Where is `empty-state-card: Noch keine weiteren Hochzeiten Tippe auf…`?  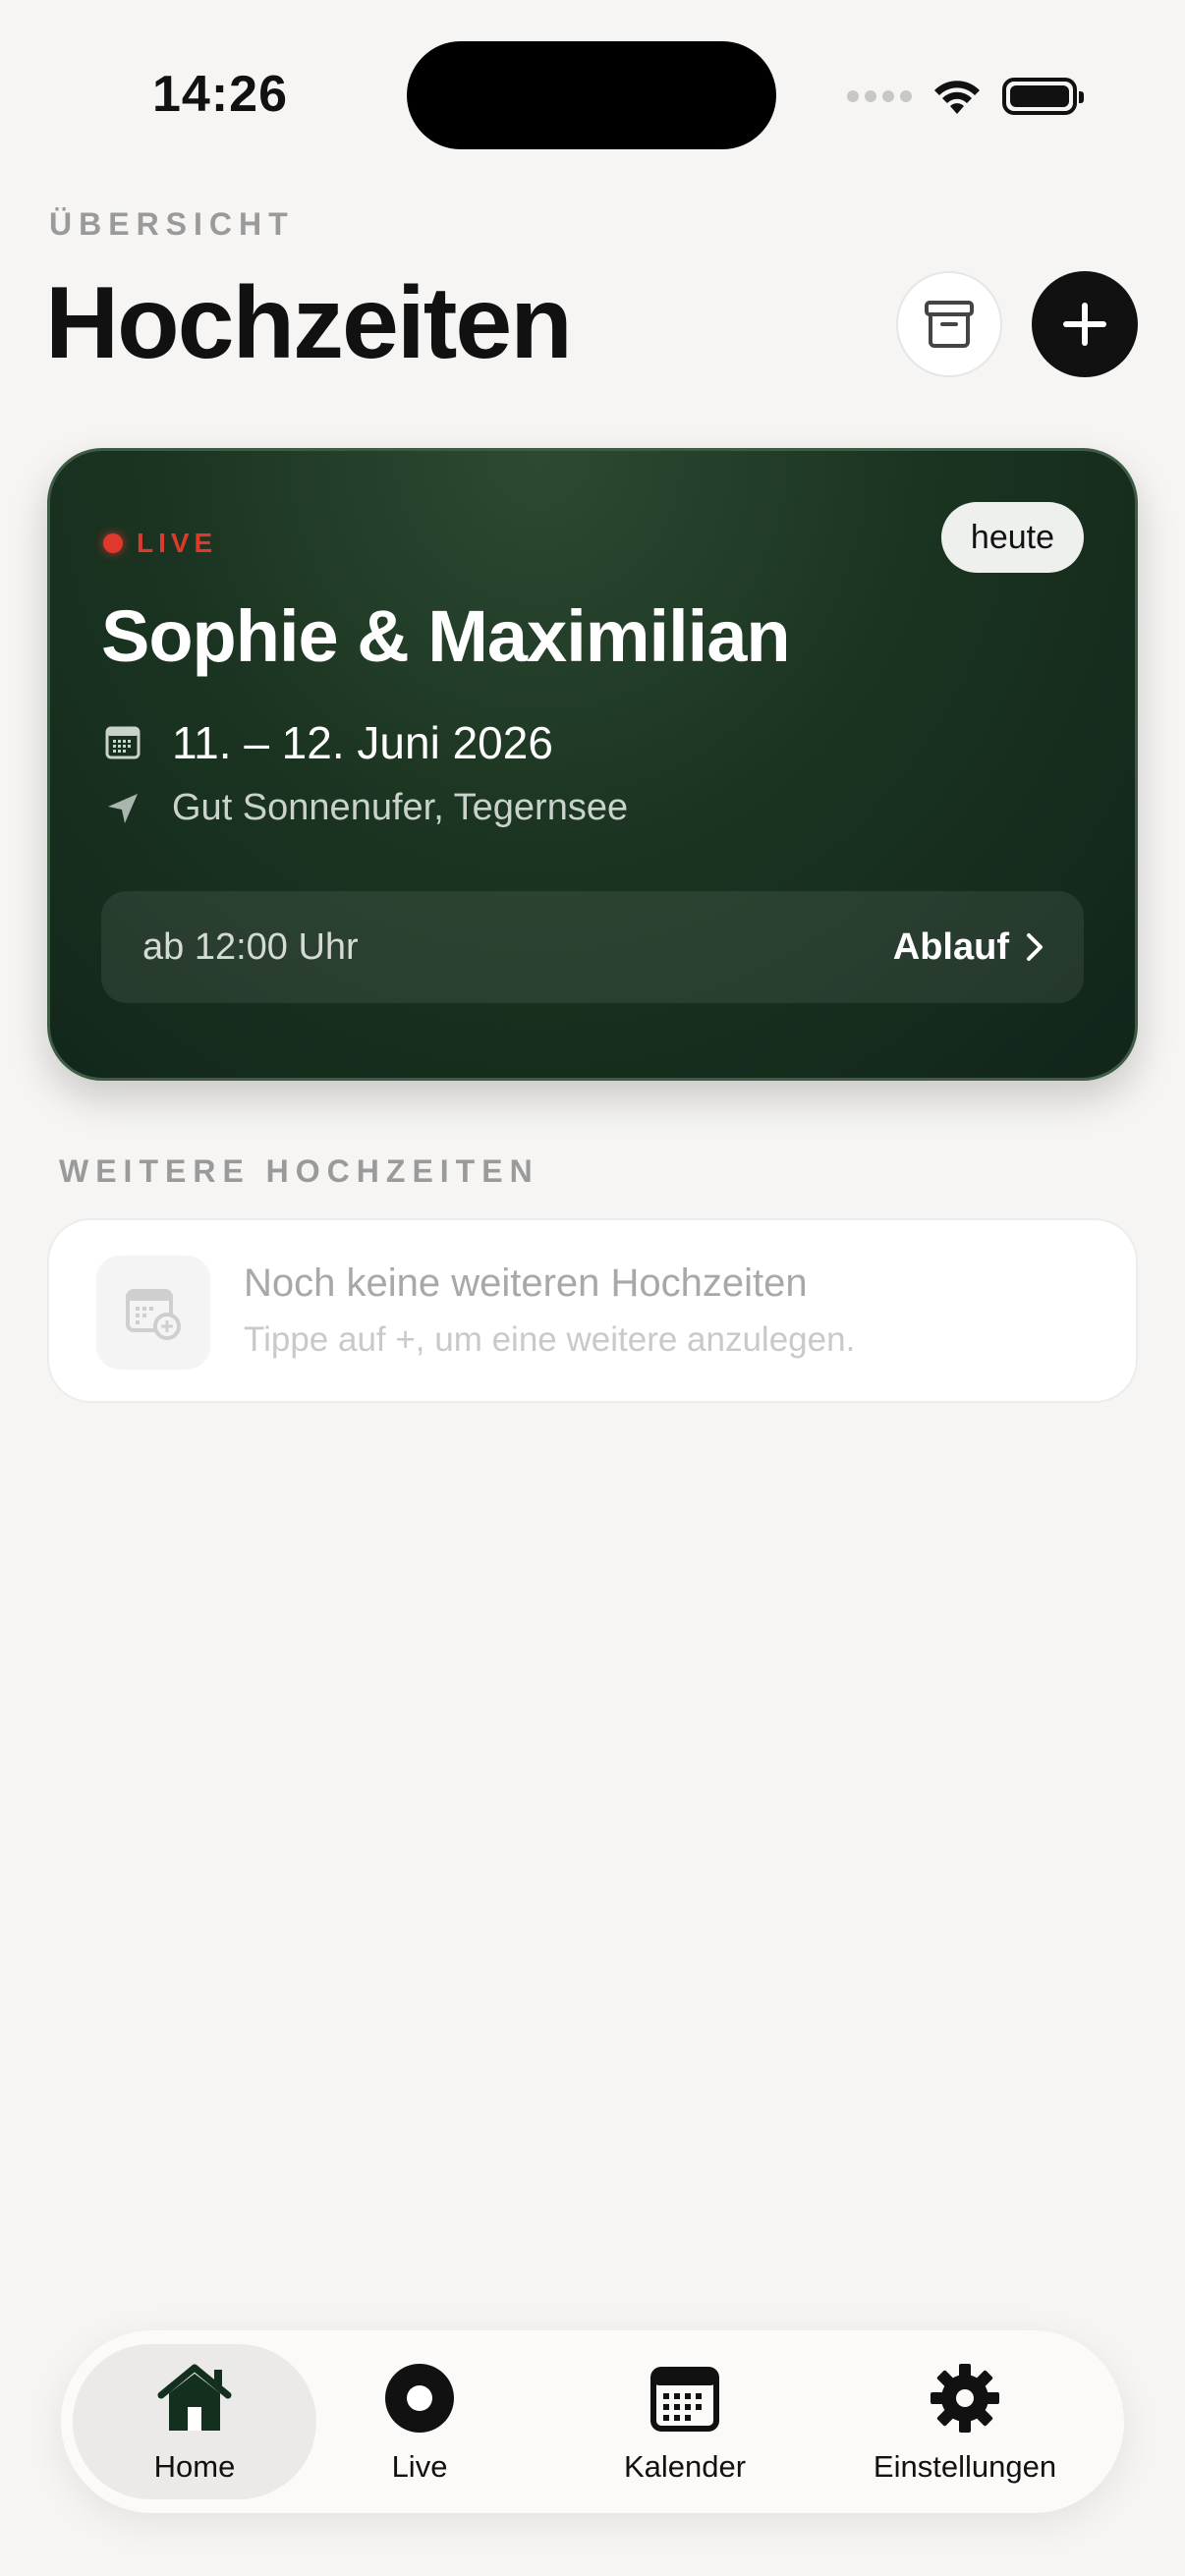 empty-state-card: Noch keine weiteren Hochzeiten Tippe auf… is located at coordinates (592, 1310).